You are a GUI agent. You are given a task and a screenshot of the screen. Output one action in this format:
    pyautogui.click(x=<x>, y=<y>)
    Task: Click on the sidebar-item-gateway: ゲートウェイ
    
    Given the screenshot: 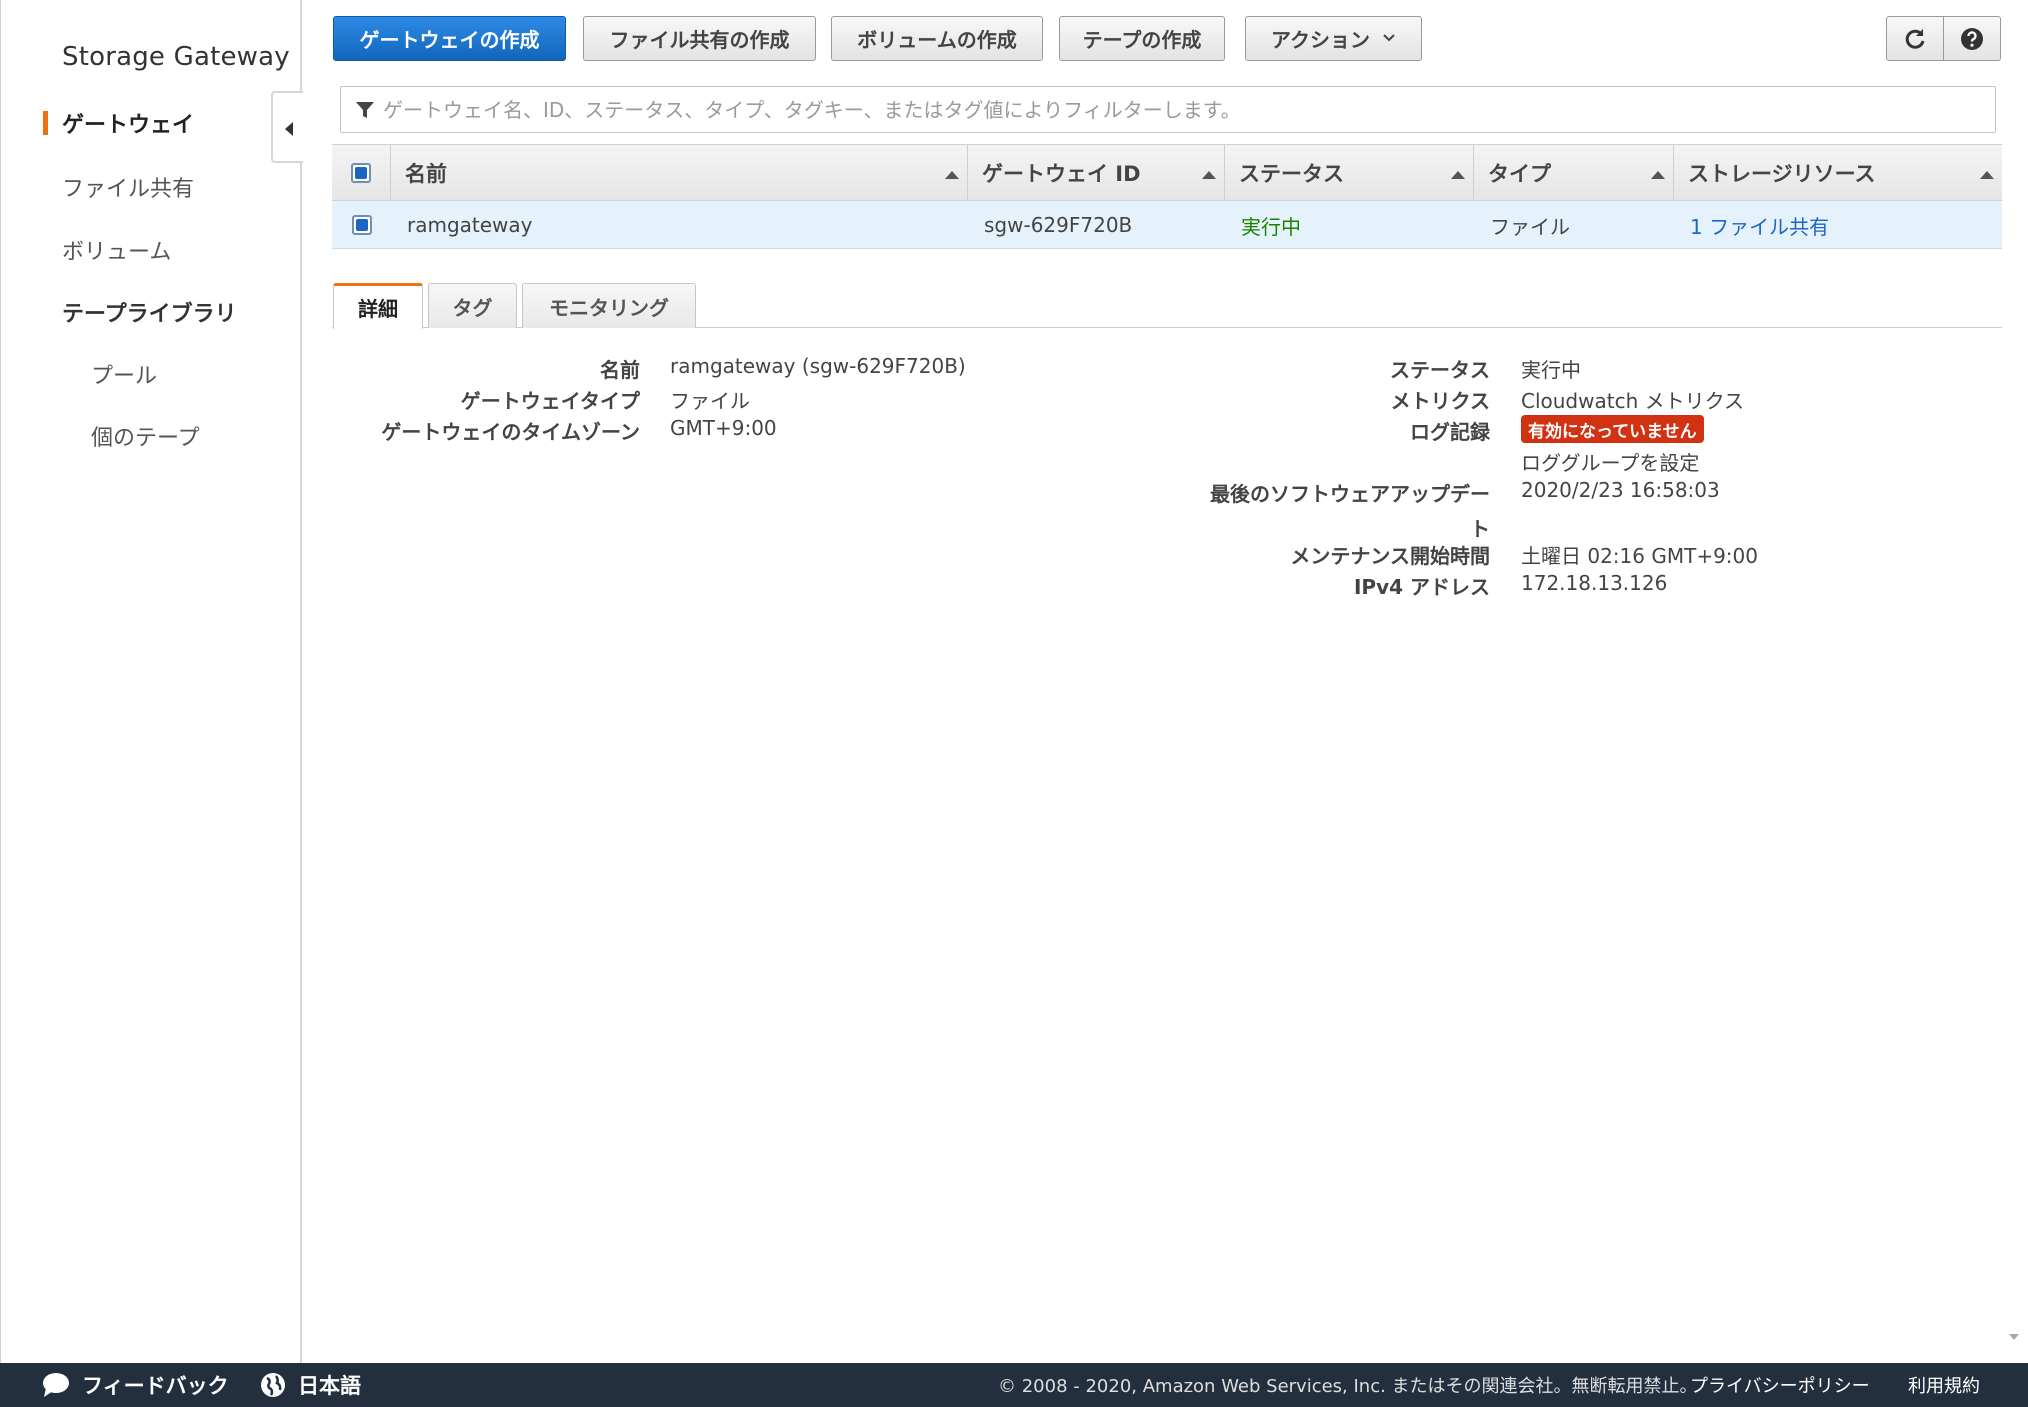 What is the action you would take?
    pyautogui.click(x=128, y=123)
    